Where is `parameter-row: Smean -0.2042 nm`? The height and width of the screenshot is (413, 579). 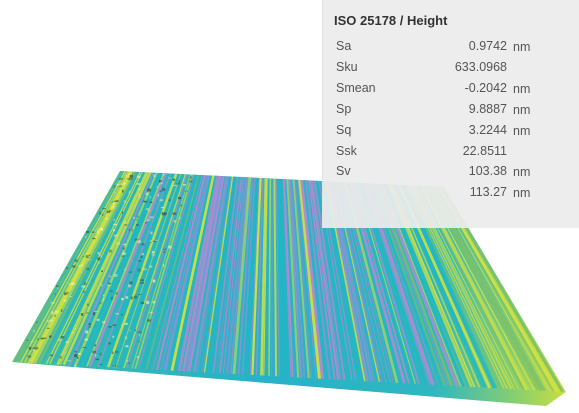
parameter-row: Smean -0.2042 nm is located at coordinates (451, 89).